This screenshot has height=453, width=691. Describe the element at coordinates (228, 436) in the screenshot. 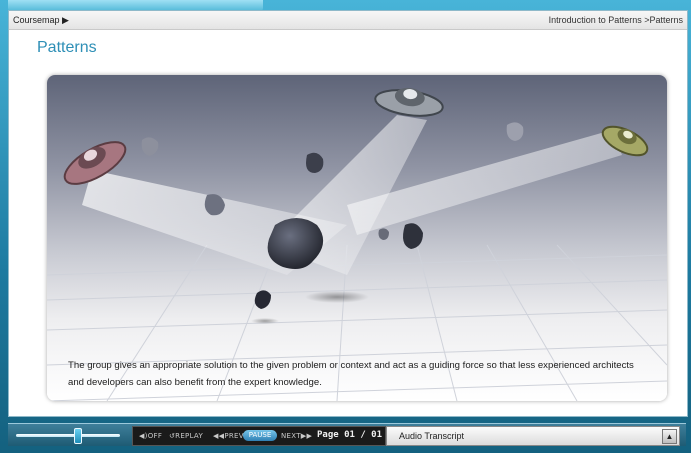

I see `prev-button: ◀◀PREV` at that location.